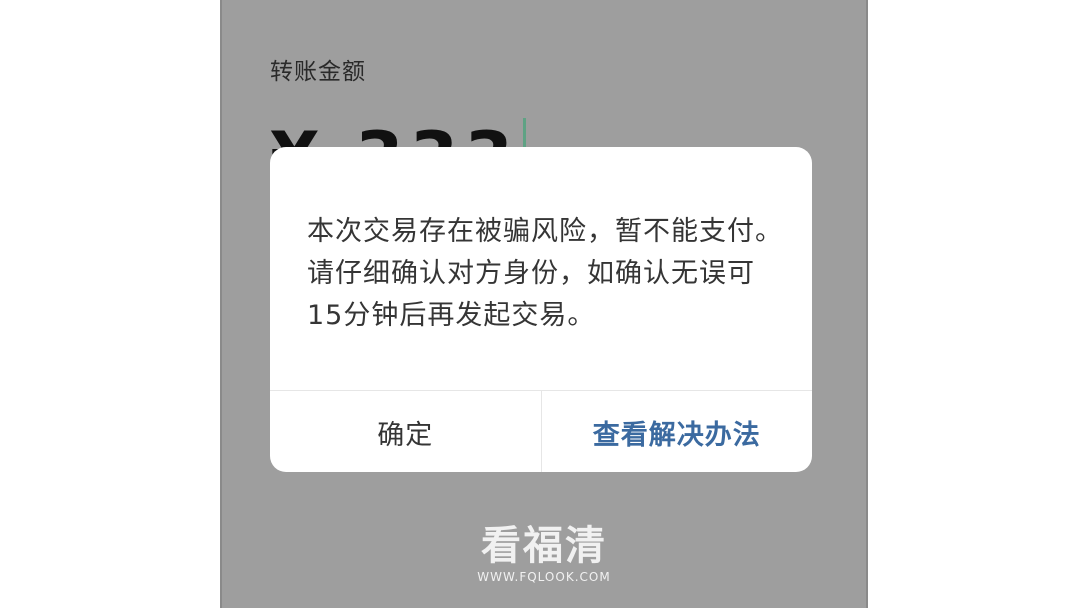  I want to click on dialog-actions: 确定 查看解决办法, so click(541, 431).